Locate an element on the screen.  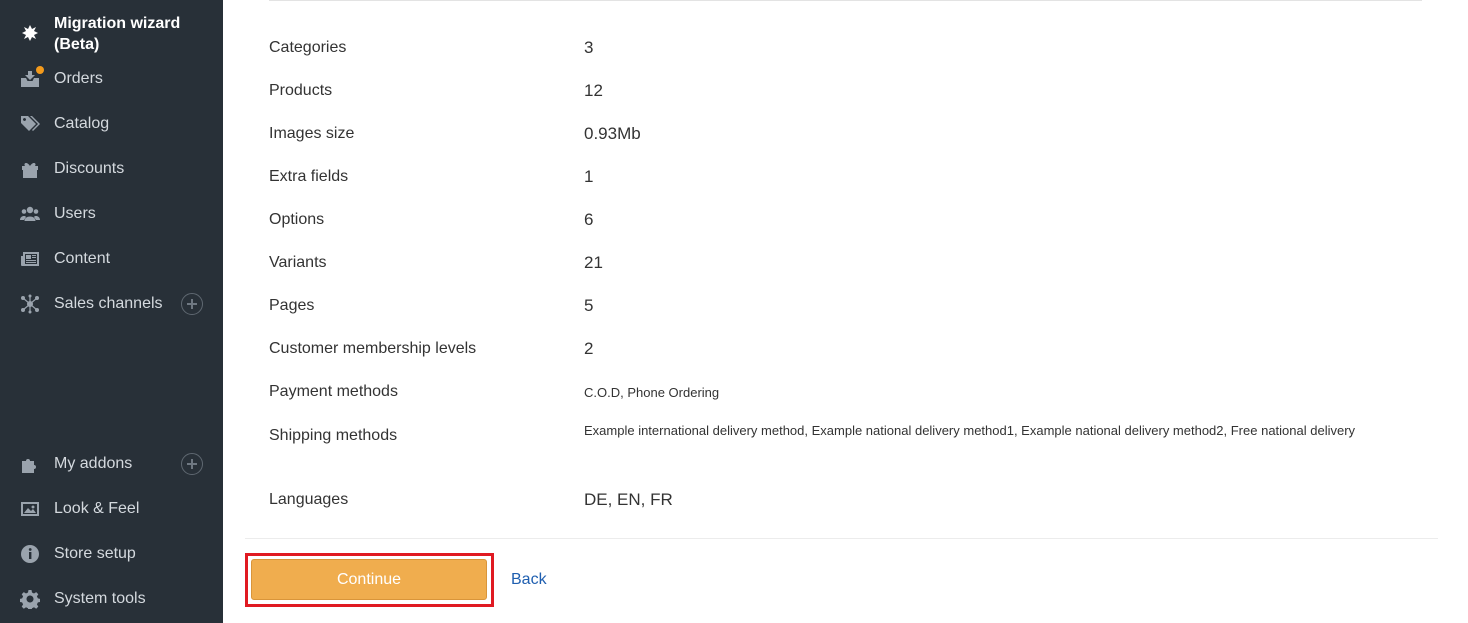
continue-button: Continue is located at coordinates (369, 579).